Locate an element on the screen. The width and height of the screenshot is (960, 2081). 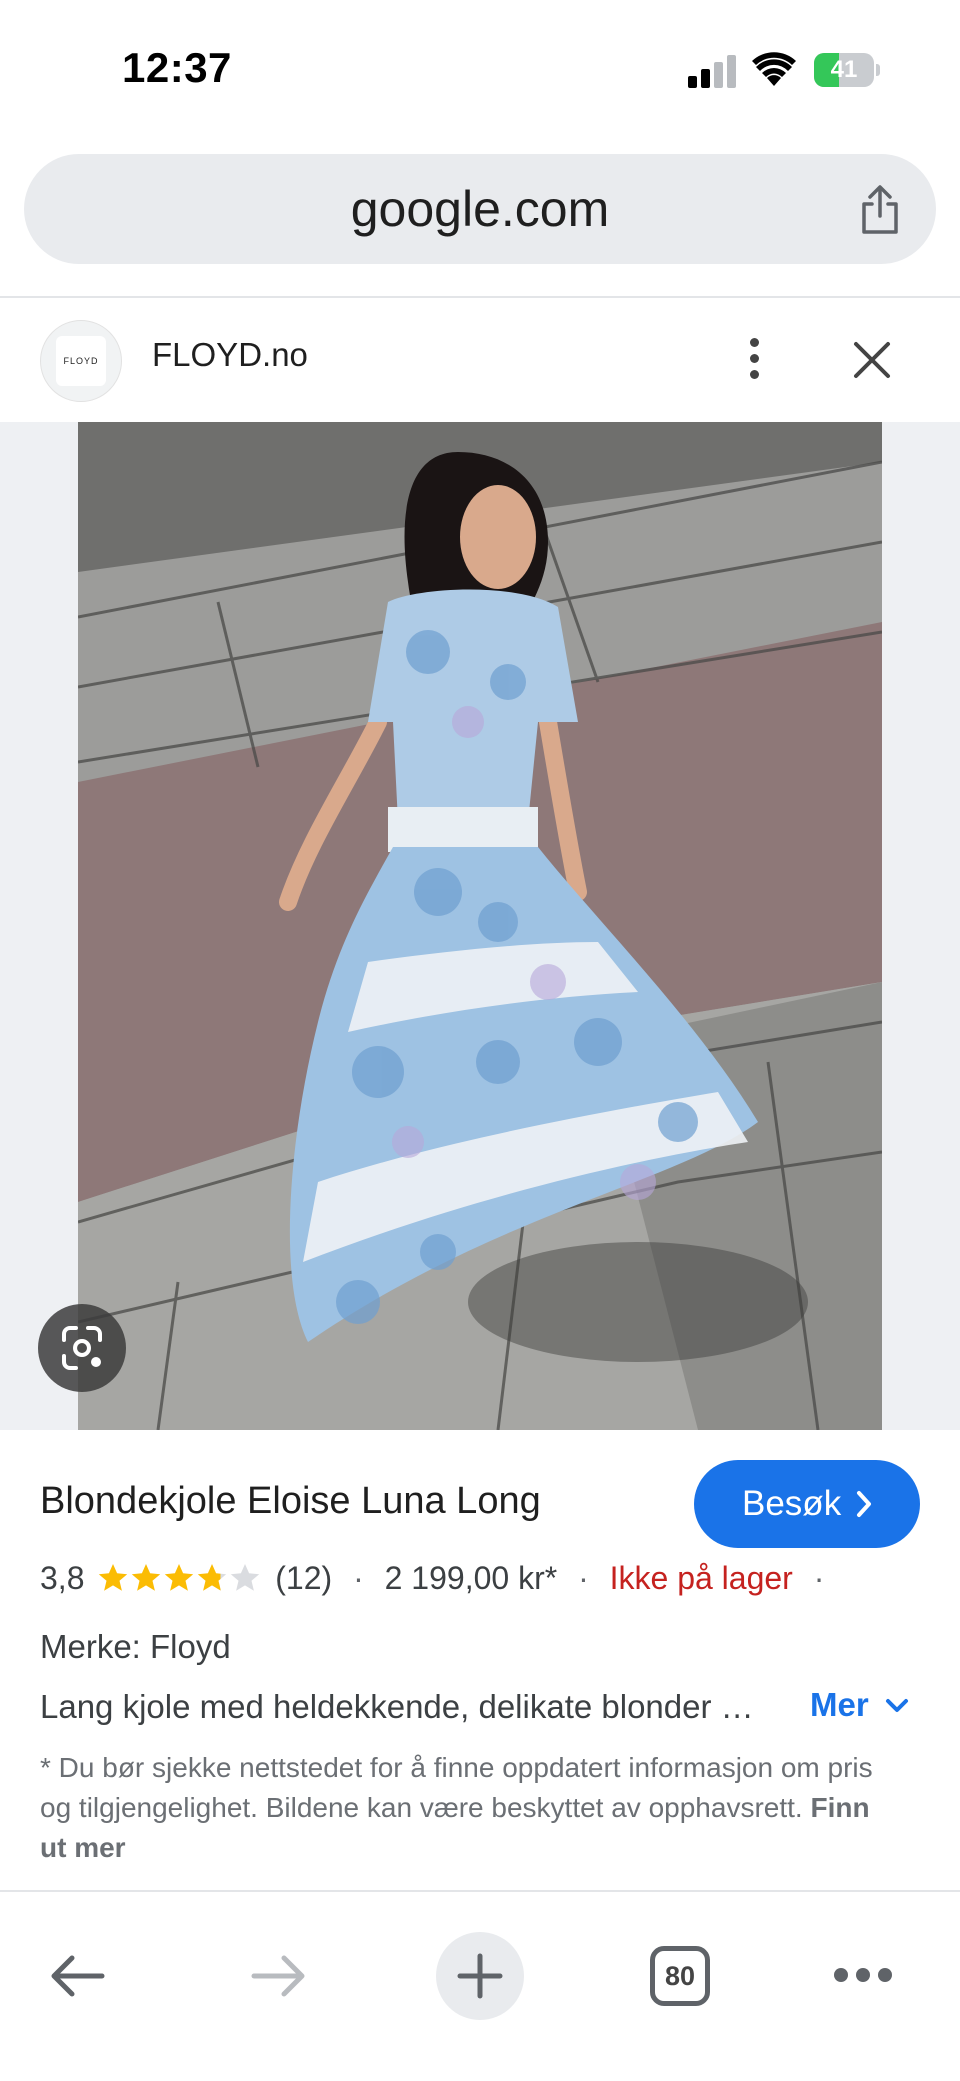
signal-icon is located at coordinates (713, 71).